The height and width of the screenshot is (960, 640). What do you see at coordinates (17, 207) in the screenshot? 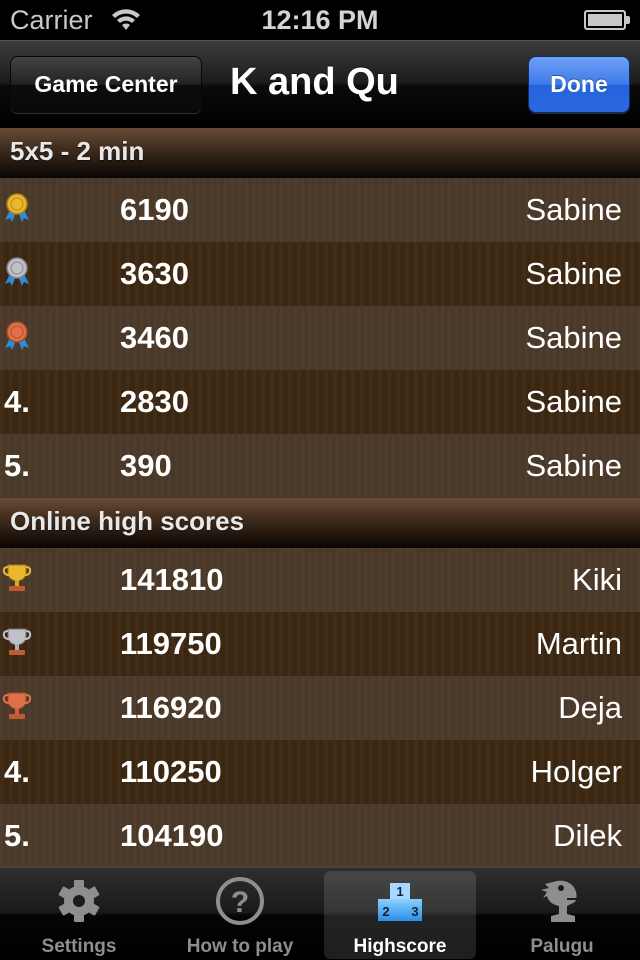
I see `gold-medal-icon` at bounding box center [17, 207].